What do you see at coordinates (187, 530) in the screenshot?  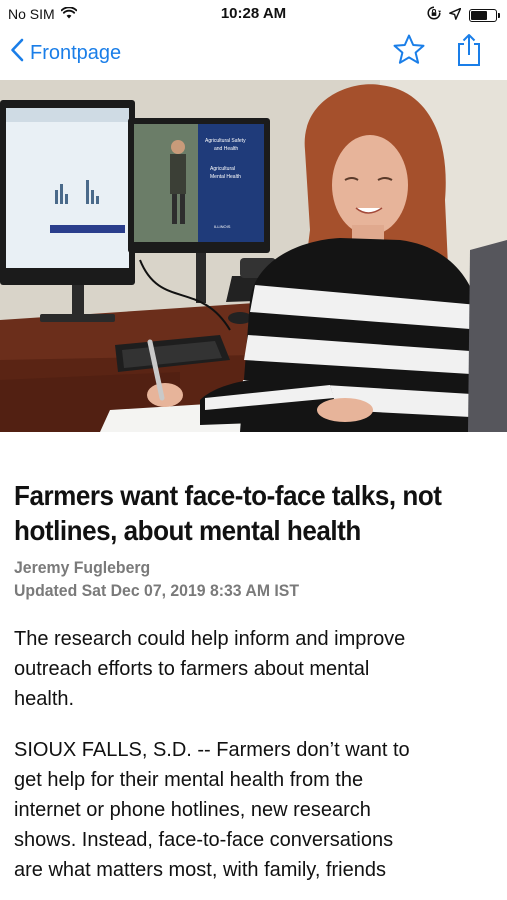 I see `headline-line-2: hotlines, about mental health` at bounding box center [187, 530].